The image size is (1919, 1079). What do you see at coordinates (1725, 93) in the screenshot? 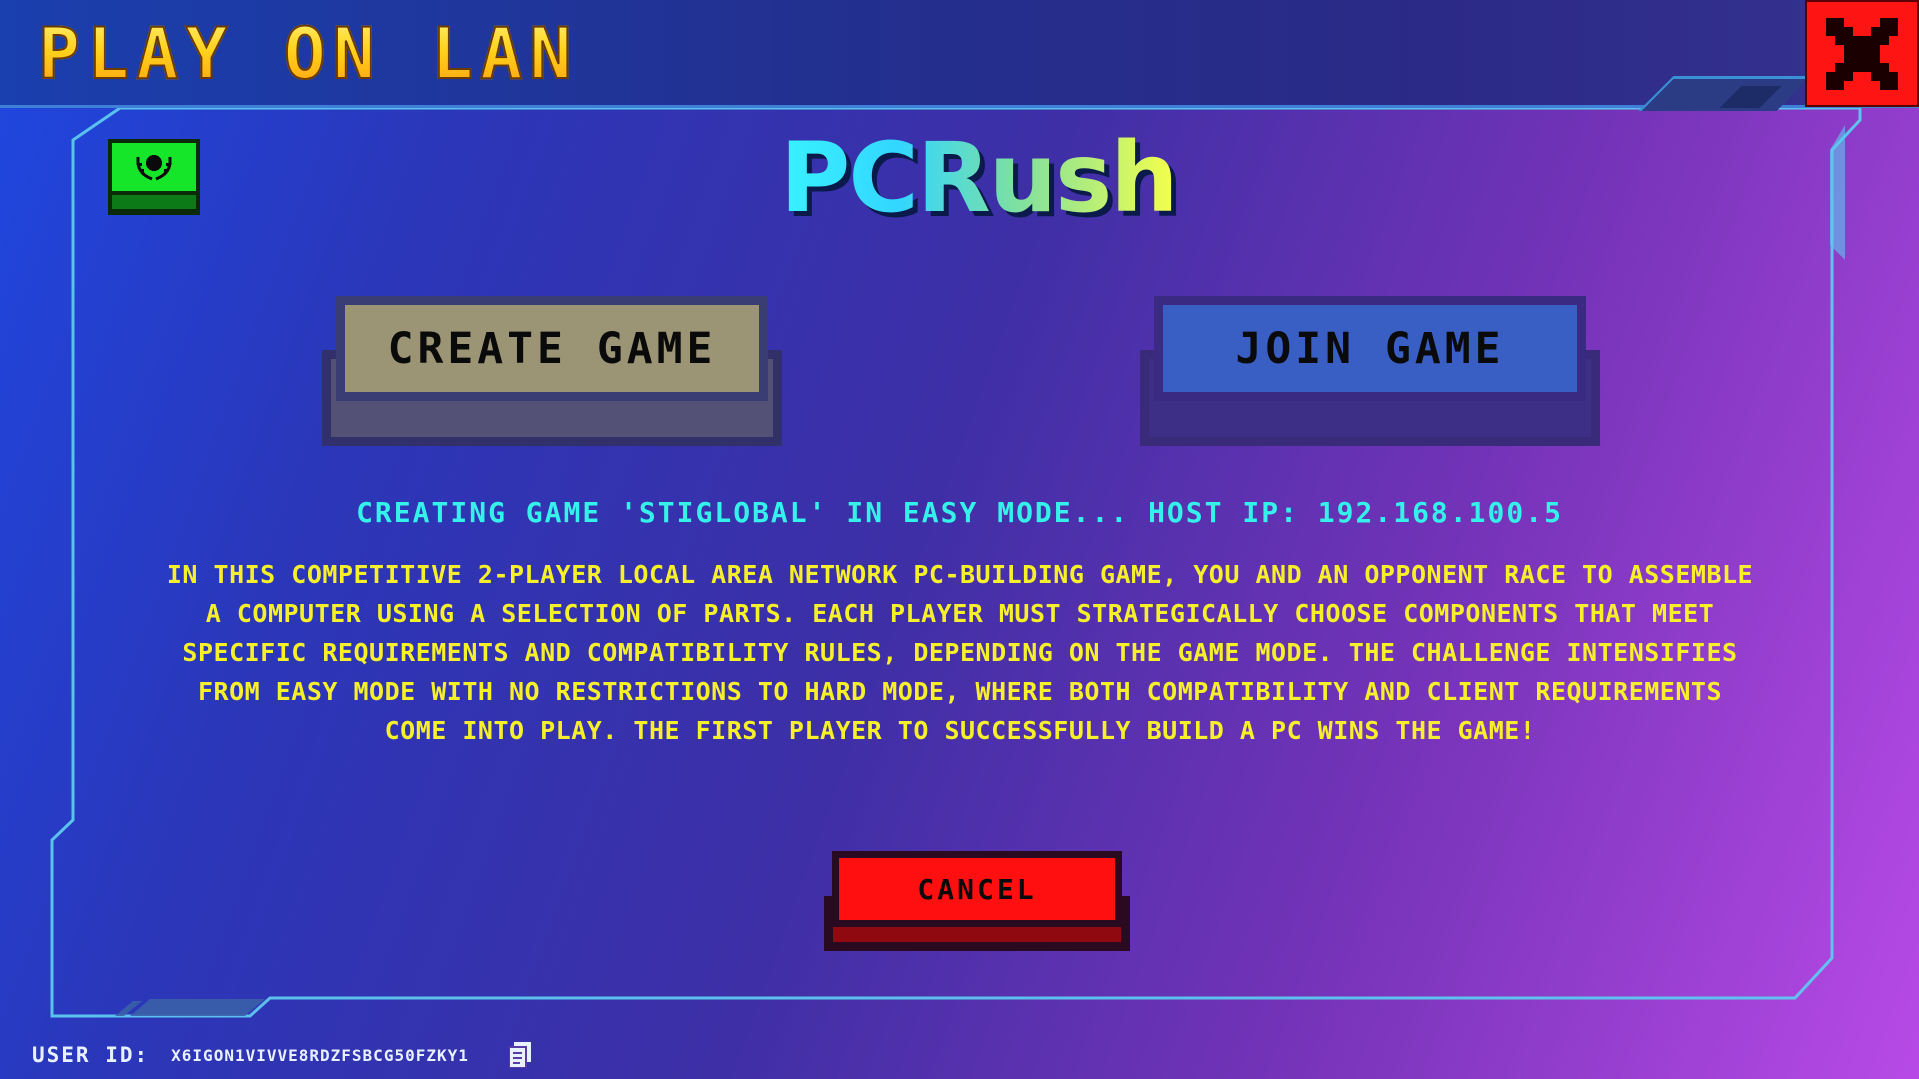
I see `title-bar-decoration` at bounding box center [1725, 93].